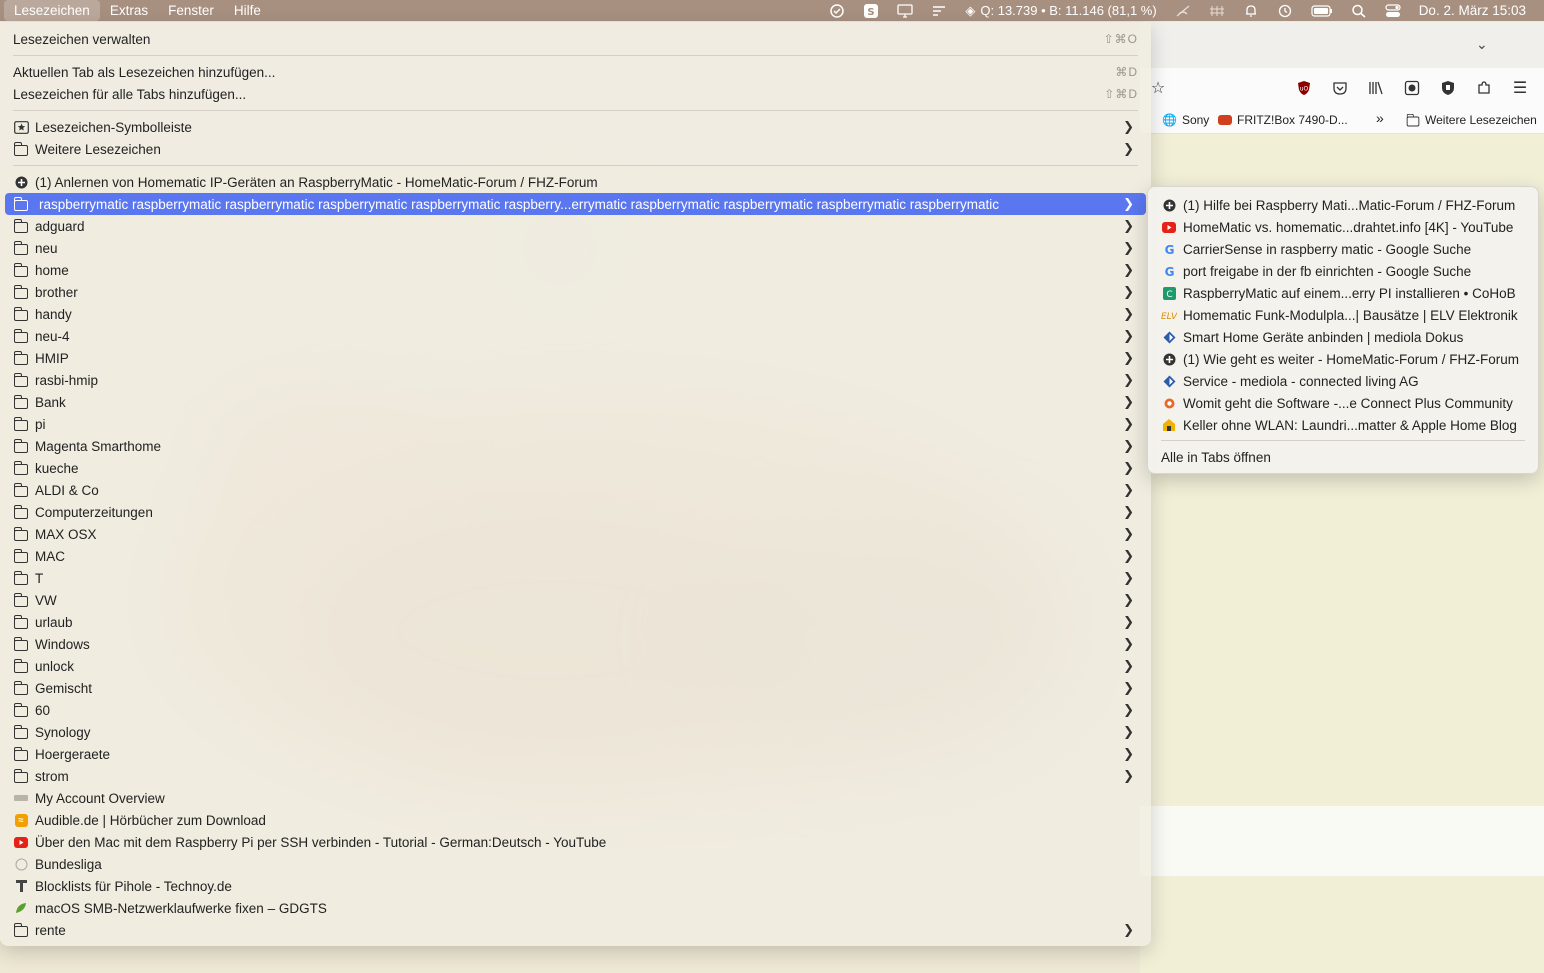  I want to click on puzzle-extensions-icon, so click(1484, 88).